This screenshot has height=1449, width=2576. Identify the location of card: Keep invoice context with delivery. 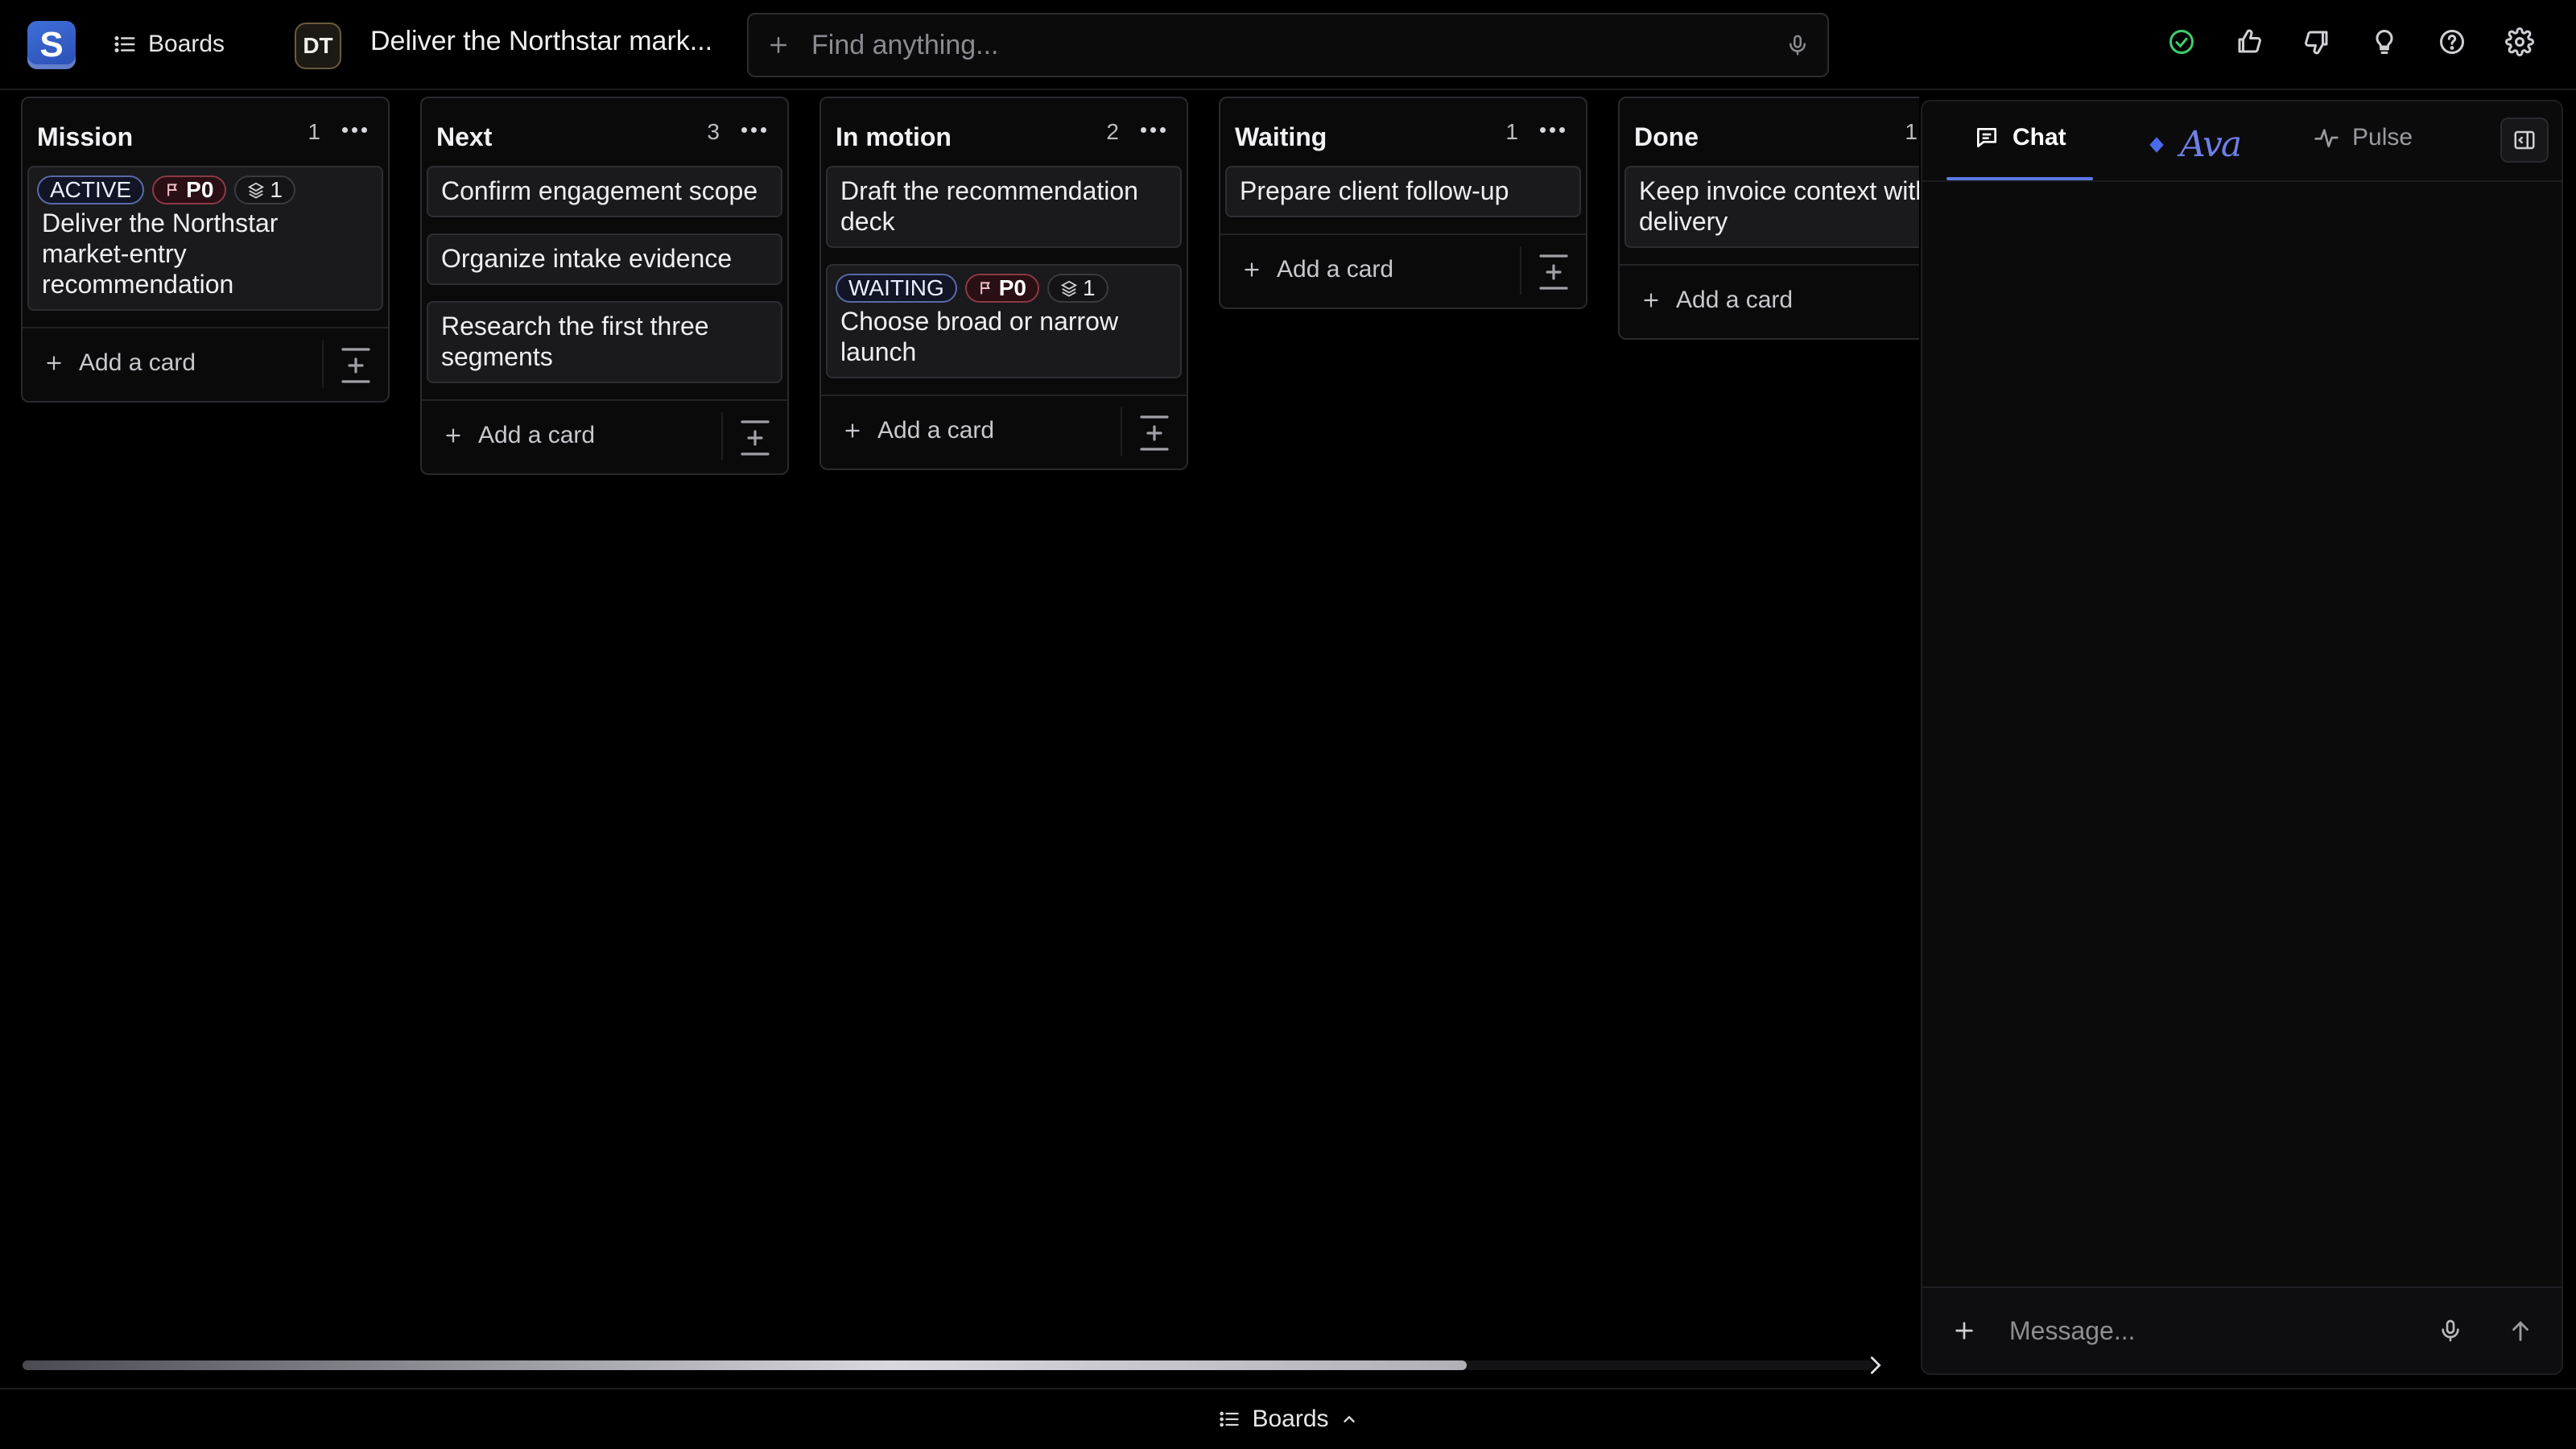
(1771, 207).